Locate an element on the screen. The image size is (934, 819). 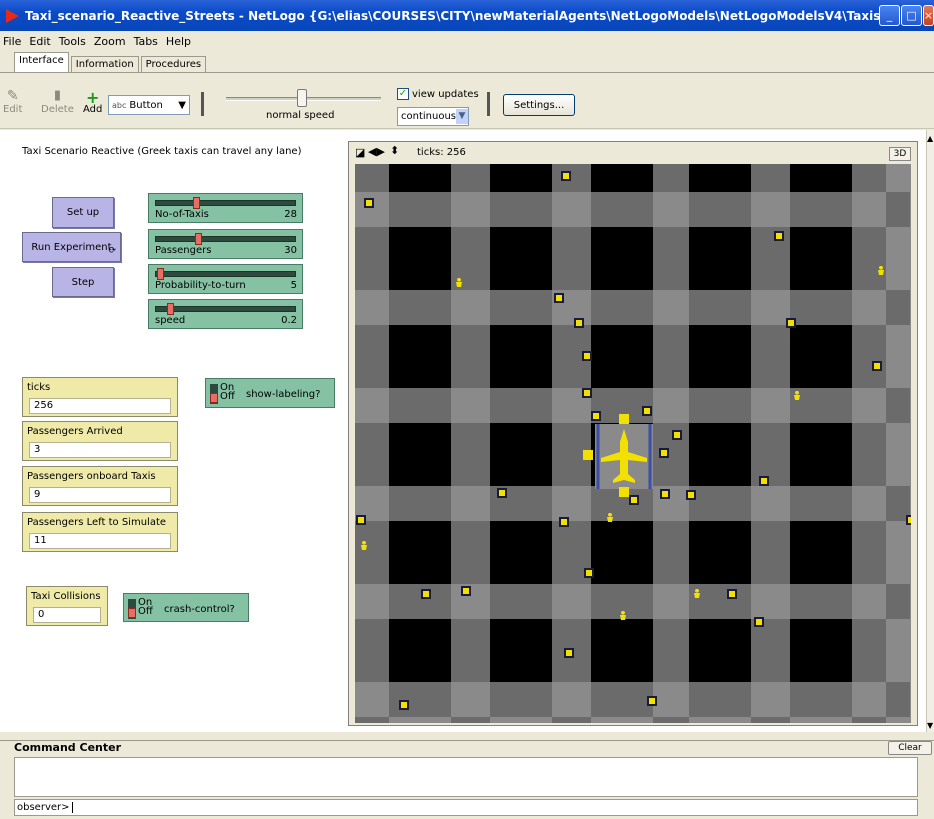
switch-label: crash-control? is located at coordinates (199, 609).